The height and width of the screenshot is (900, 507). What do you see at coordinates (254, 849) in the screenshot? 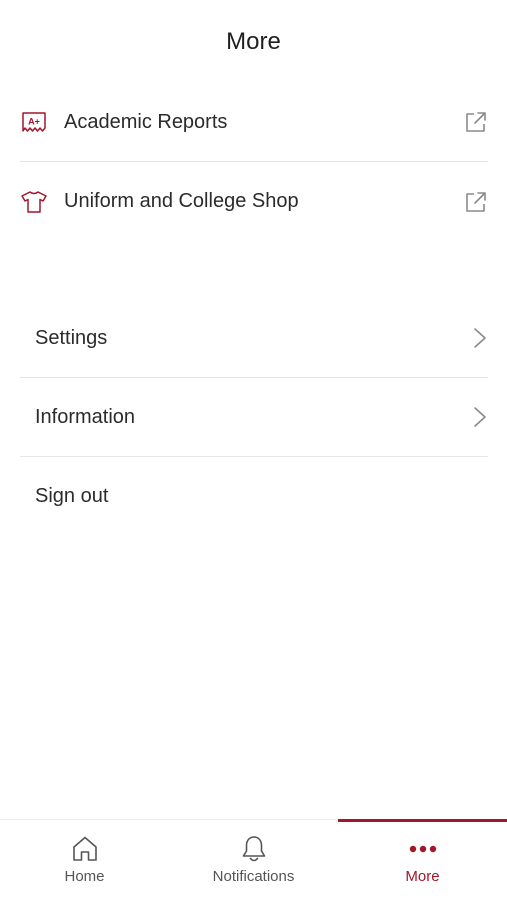
I see `bell-icon` at bounding box center [254, 849].